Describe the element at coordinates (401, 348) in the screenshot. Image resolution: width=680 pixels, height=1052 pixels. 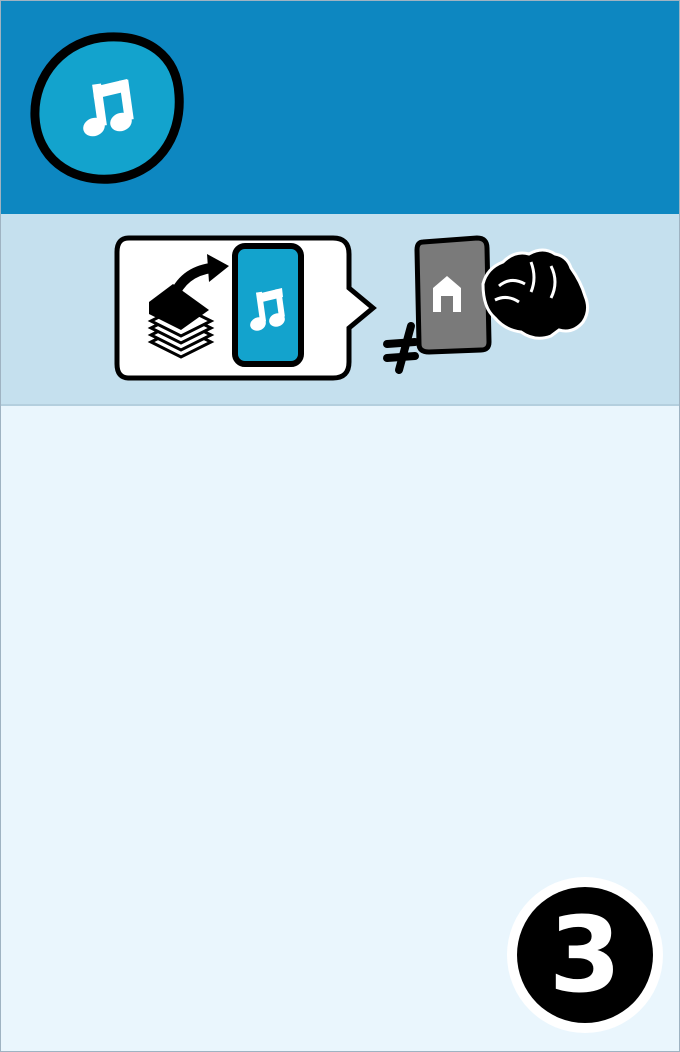
I see `not-equal-icon` at that location.